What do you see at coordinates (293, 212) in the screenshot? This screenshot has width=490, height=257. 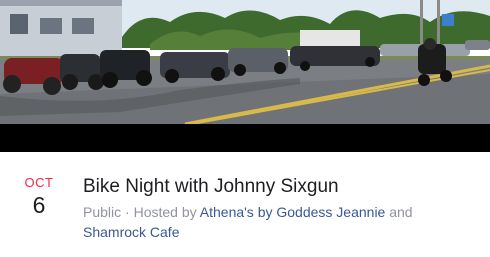 I see `host-link-athenas: Athena's by Goddess Jeannie` at bounding box center [293, 212].